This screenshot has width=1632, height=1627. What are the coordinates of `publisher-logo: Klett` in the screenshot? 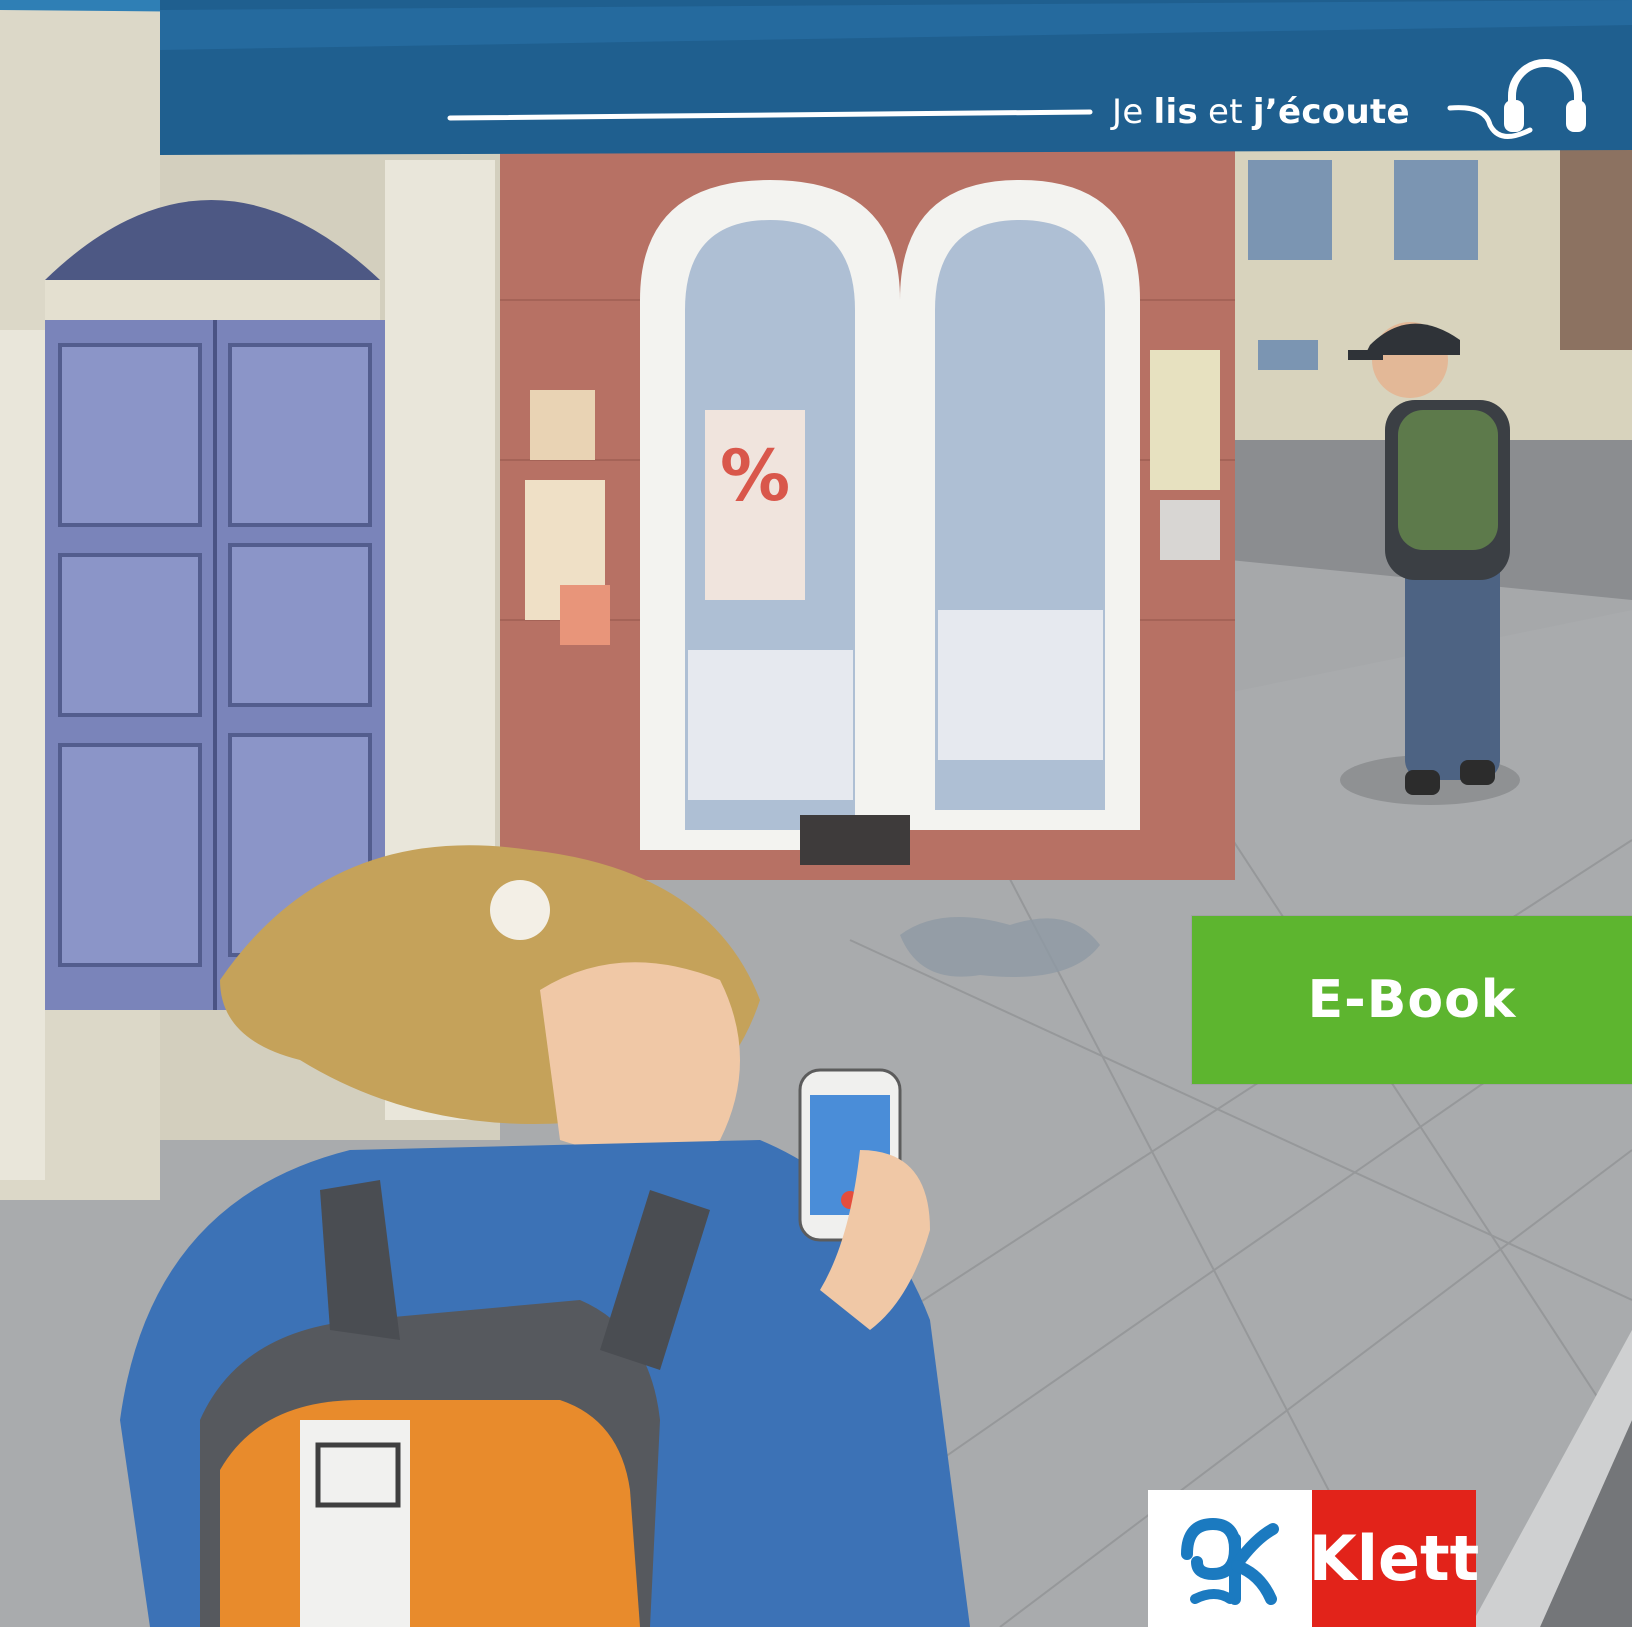 It's located at (1313, 1558).